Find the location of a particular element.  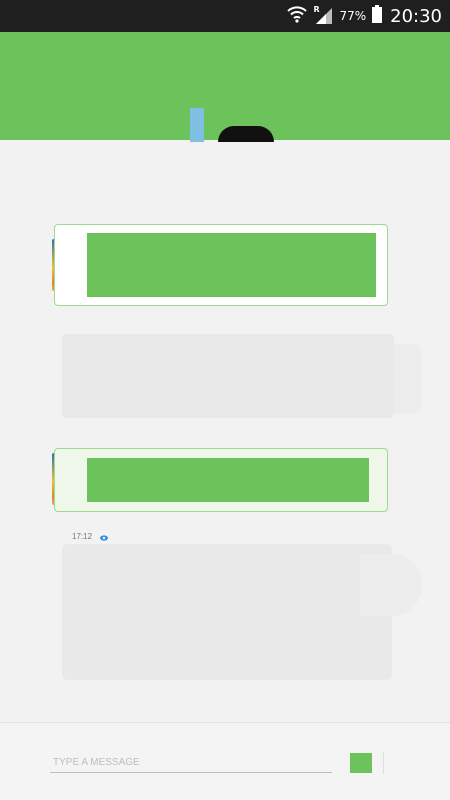

message-input is located at coordinates (191, 763).